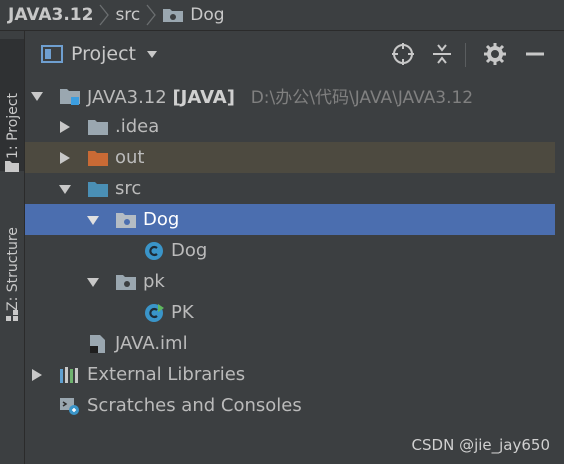 This screenshot has height=464, width=564. I want to click on excluded-folder-icon, so click(98, 158).